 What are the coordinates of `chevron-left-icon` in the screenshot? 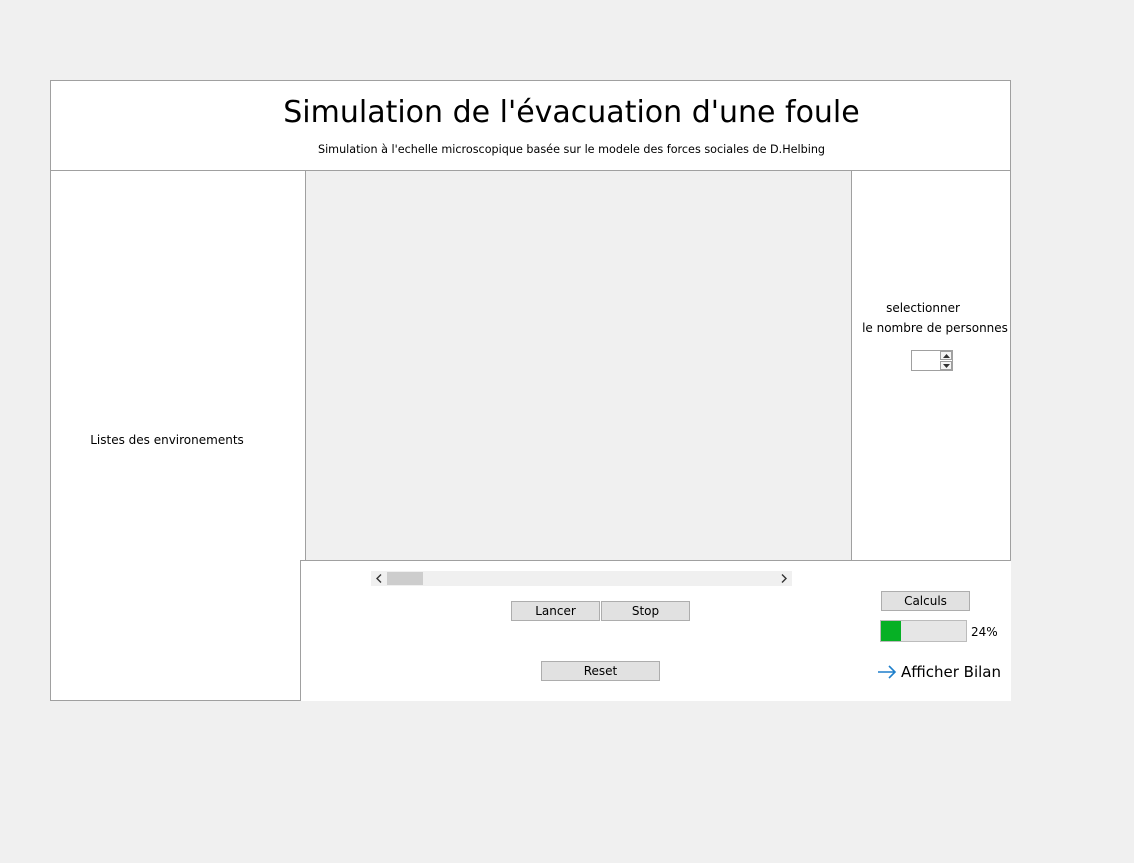 It's located at (379, 578).